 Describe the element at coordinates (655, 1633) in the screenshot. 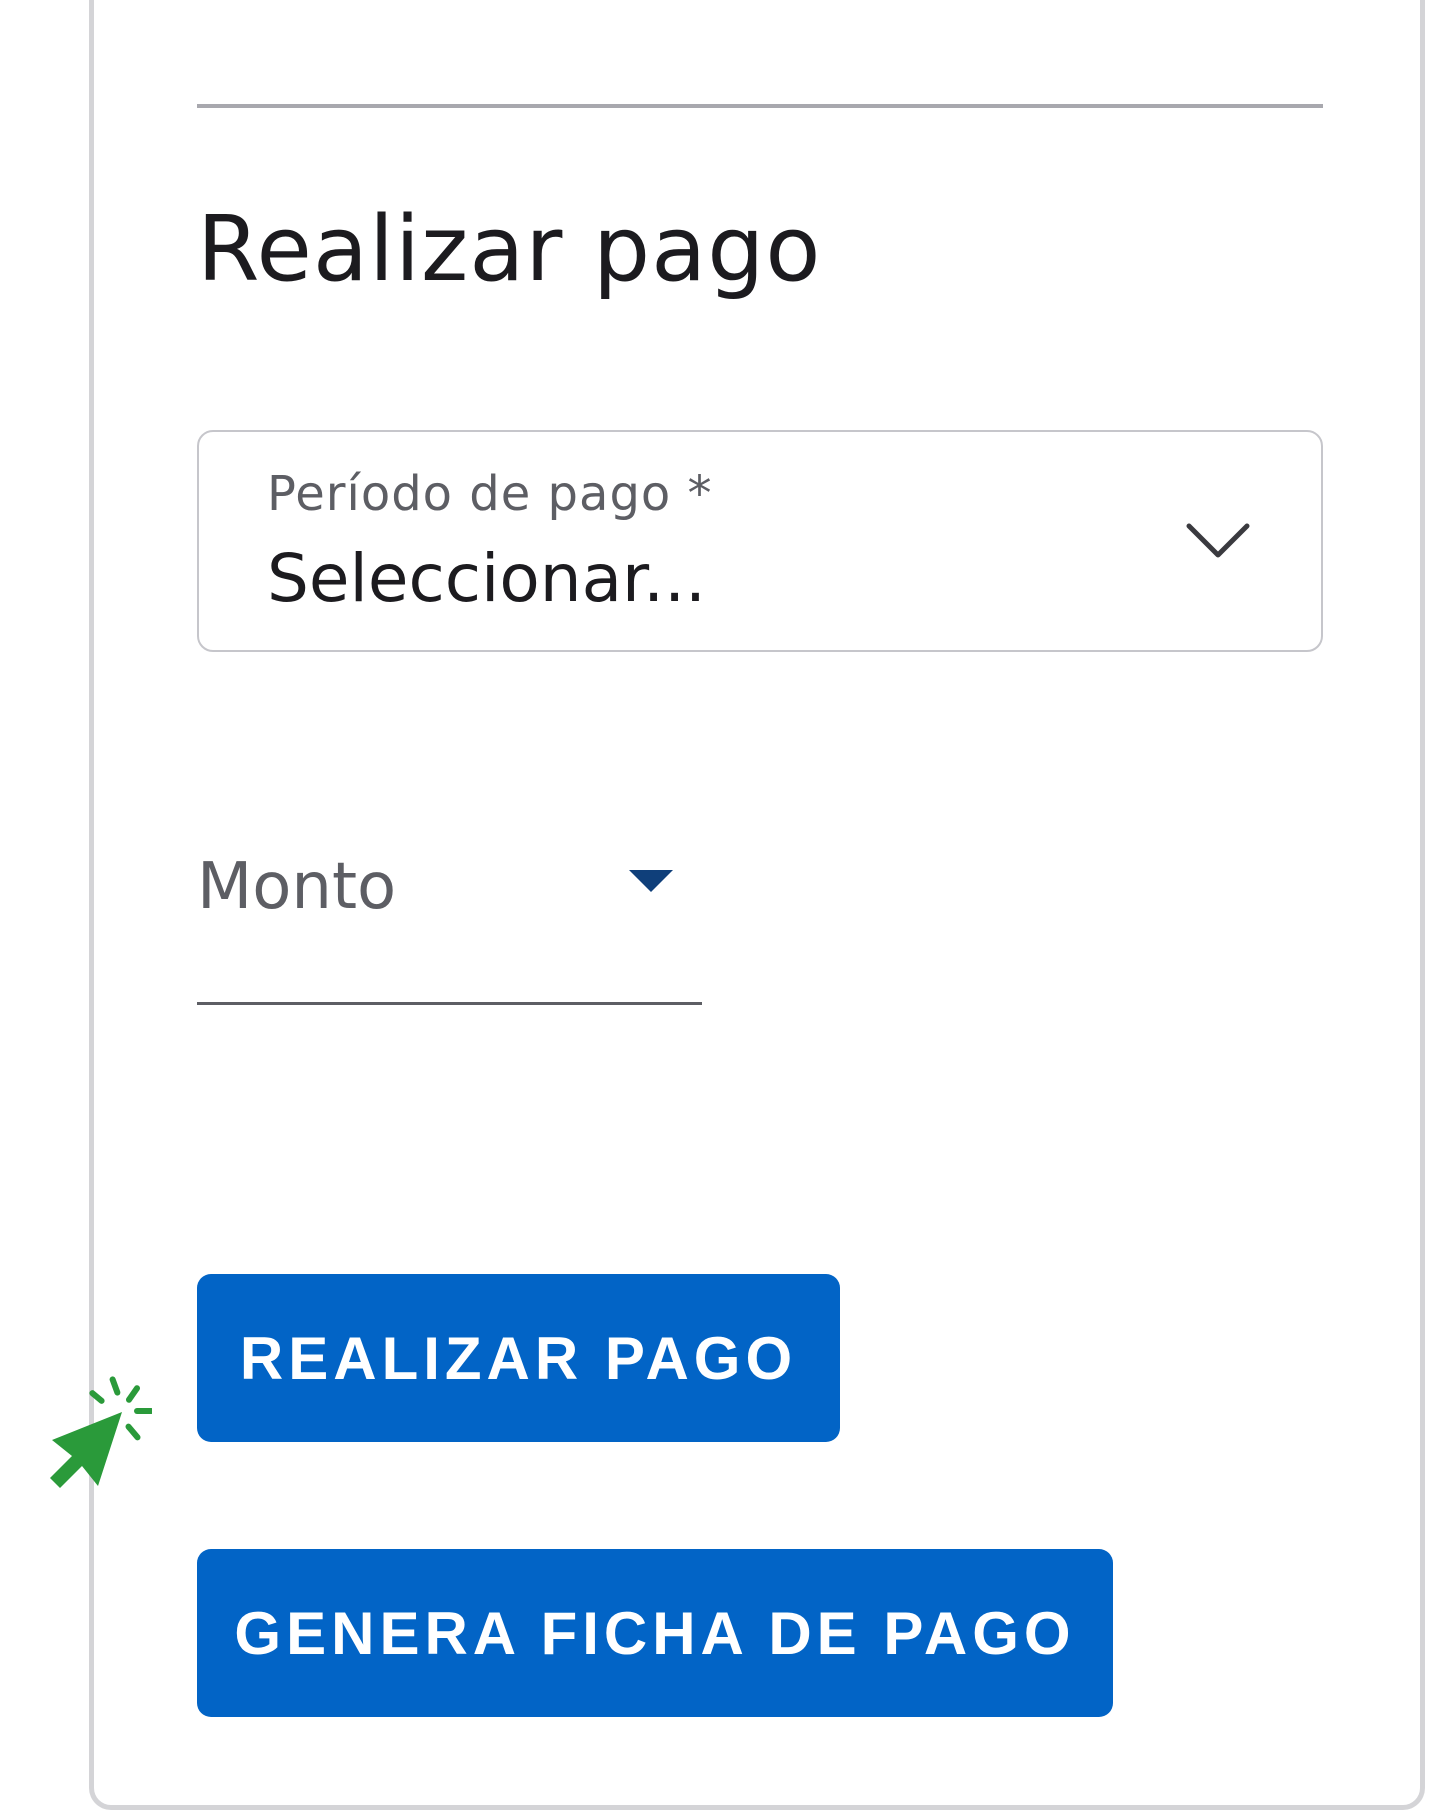

I see `generate-payment-slip-button: GENERA FICHA DE PAGO` at that location.